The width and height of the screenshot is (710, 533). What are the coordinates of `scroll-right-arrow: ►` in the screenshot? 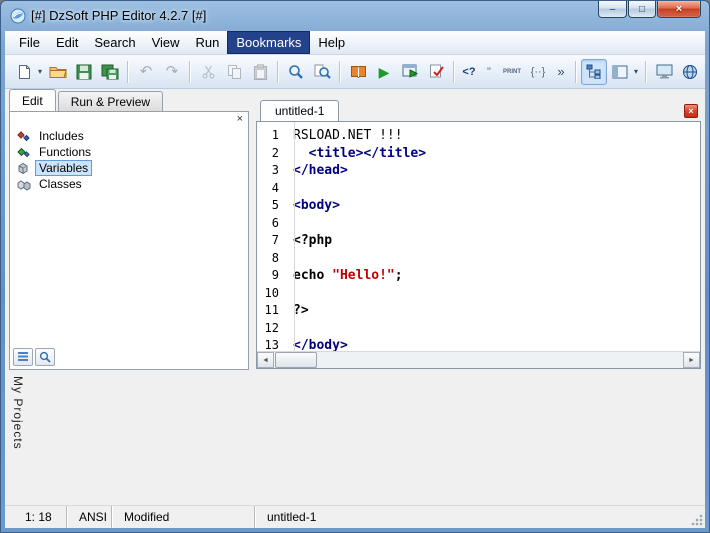 It's located at (691, 360).